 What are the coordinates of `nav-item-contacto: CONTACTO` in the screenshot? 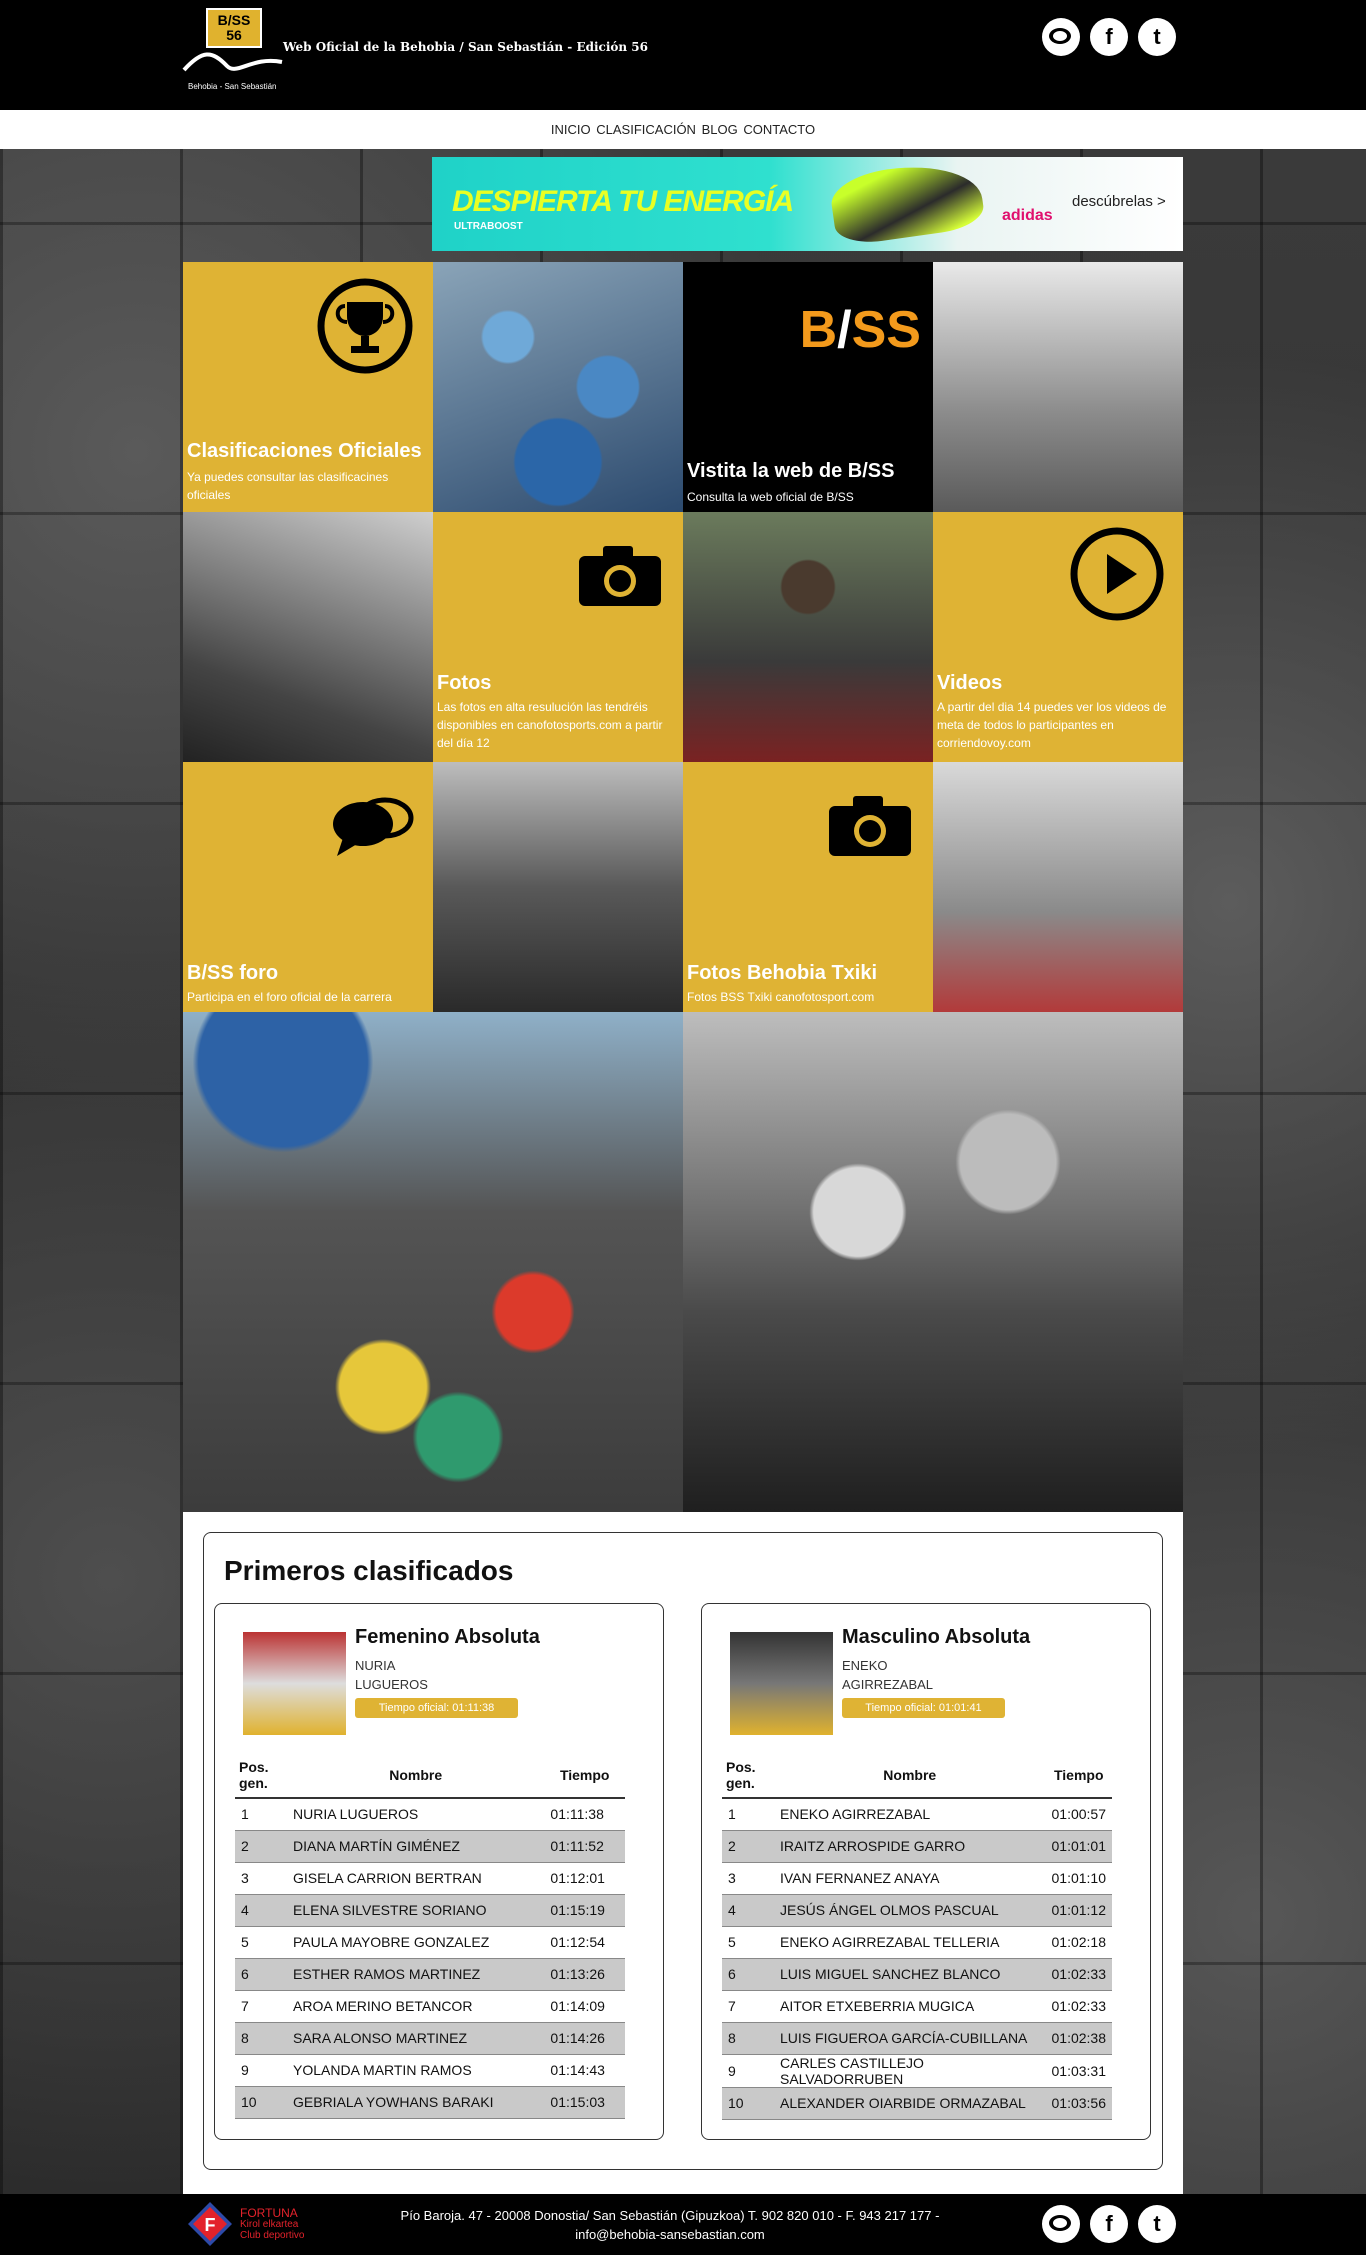 It's located at (779, 129).